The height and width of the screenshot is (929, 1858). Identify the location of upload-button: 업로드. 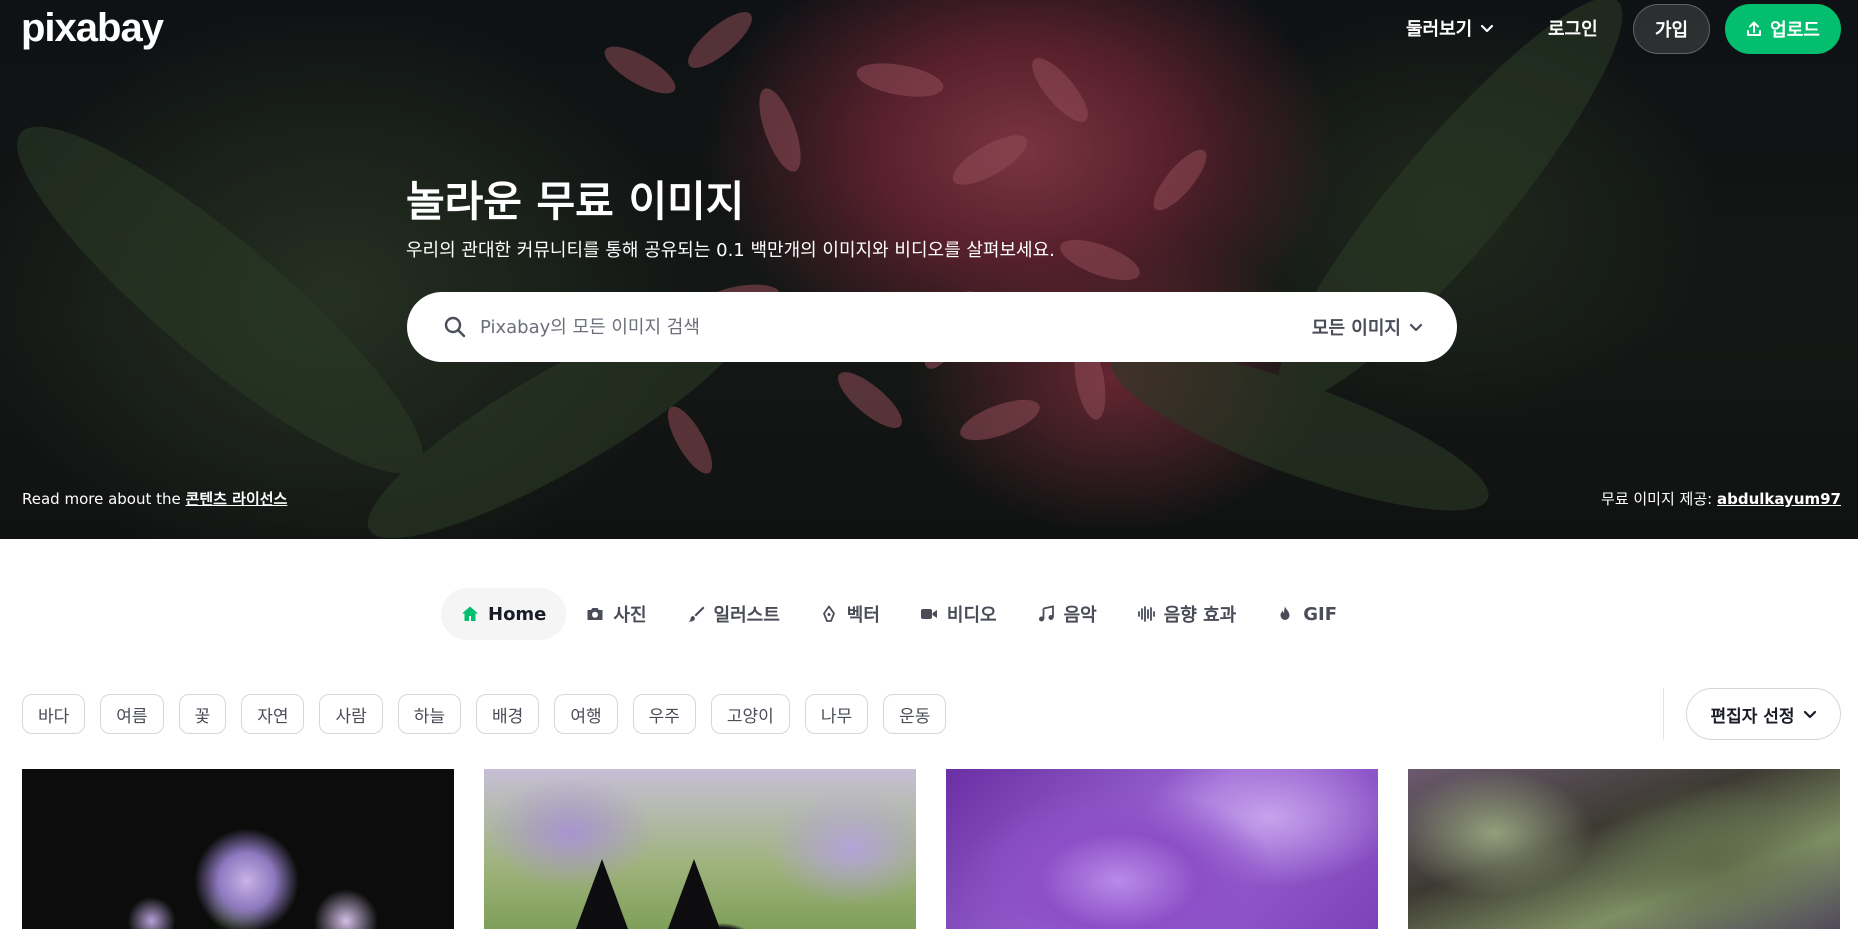
(1783, 29).